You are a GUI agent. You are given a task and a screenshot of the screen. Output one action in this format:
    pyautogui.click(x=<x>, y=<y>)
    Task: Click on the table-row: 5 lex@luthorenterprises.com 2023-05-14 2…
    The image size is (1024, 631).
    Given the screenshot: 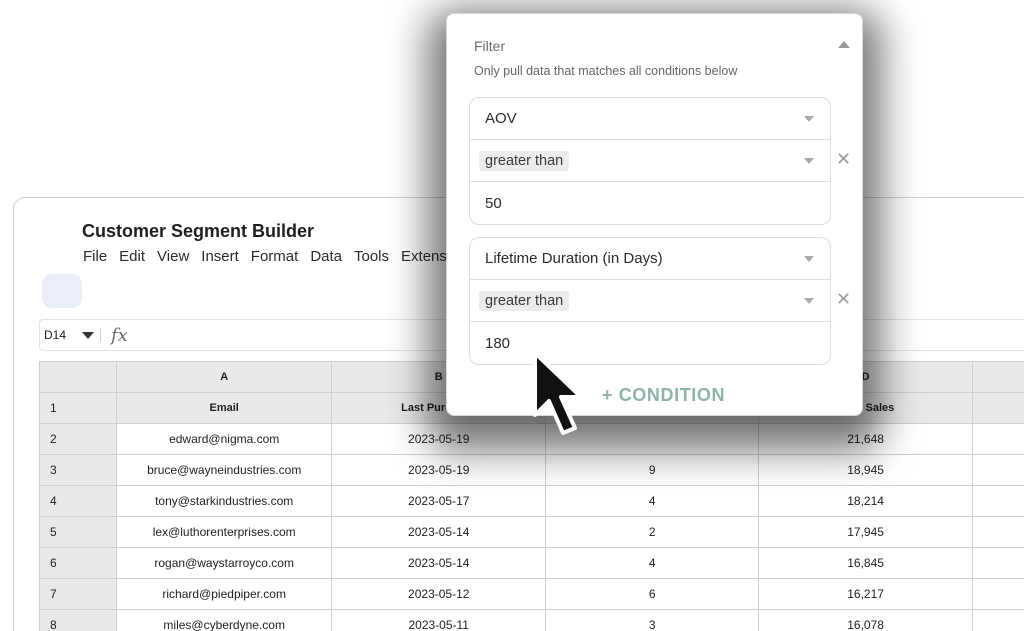 What is the action you would take?
    pyautogui.click(x=531, y=532)
    